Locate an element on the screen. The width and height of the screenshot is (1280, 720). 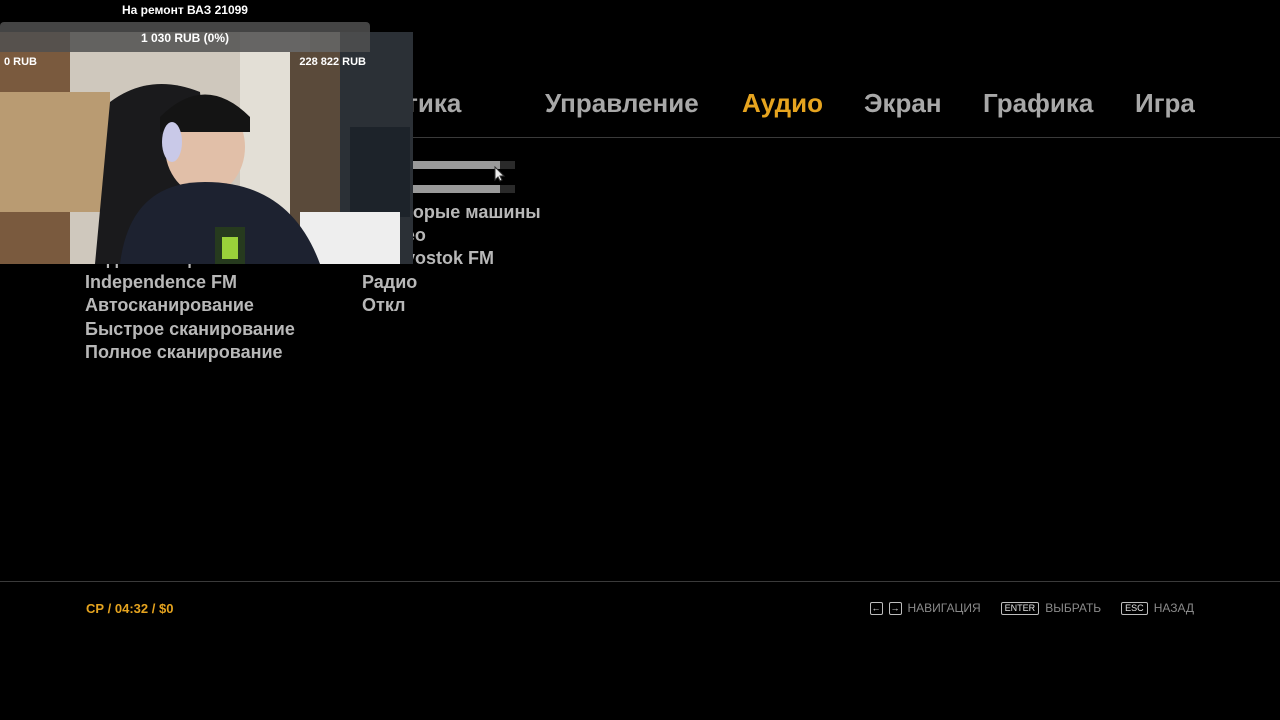
donation-amount: 1 030 RUB (0%) is located at coordinates (185, 38).